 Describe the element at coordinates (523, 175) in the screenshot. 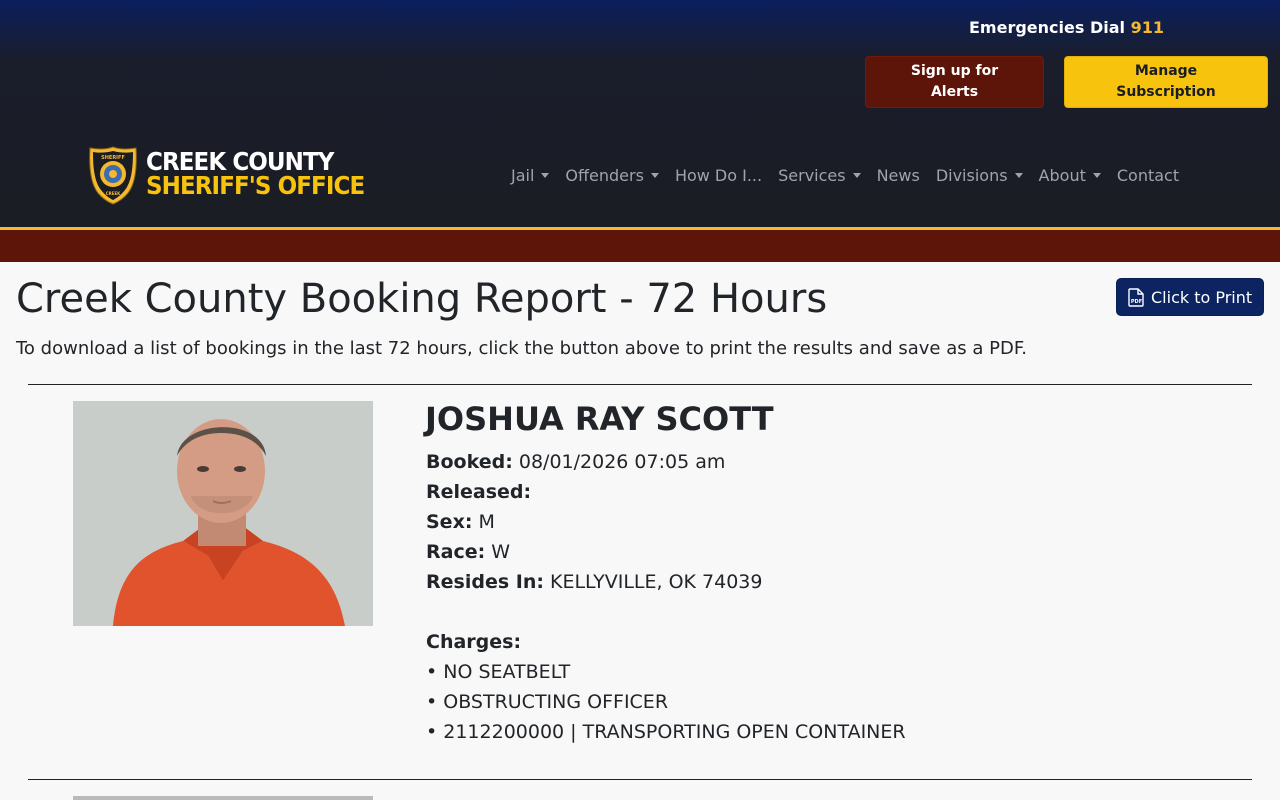

I see `nav-label: Jail` at that location.